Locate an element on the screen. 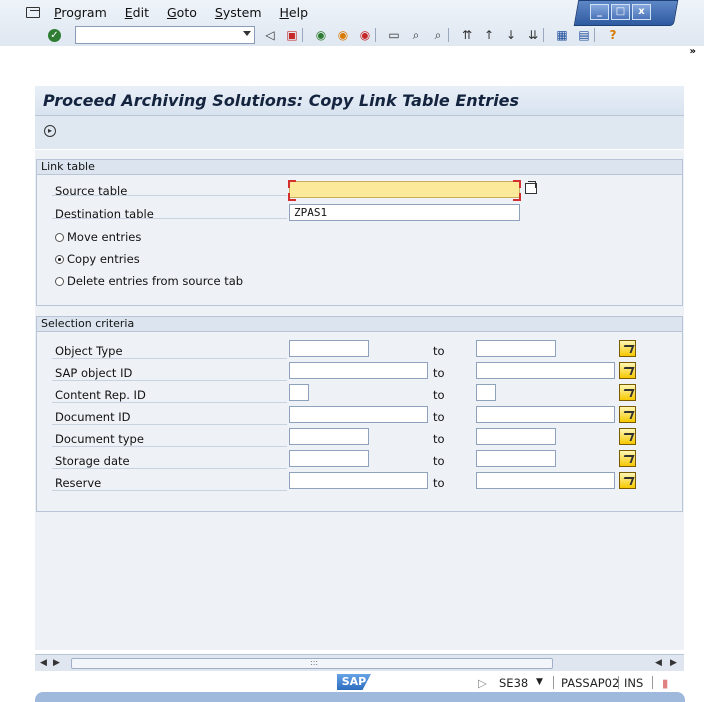 Image resolution: width=704 pixels, height=702 pixels. sap-object-id-label: SAP object ID is located at coordinates (94, 373).